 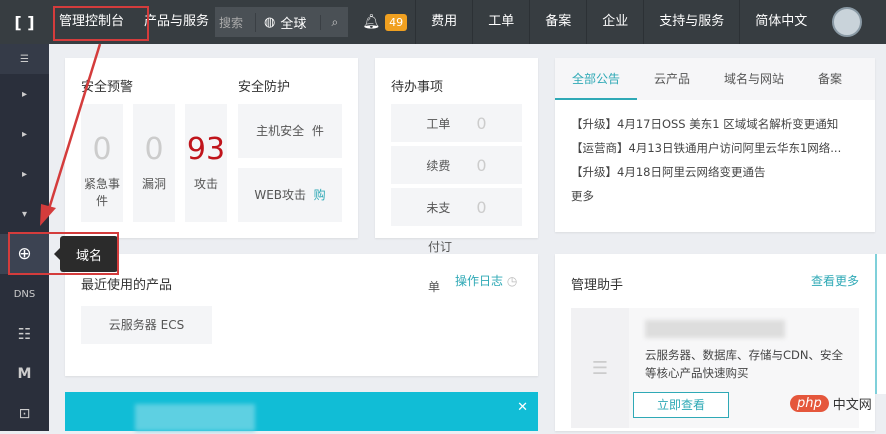 I want to click on todo-overflow-text: 单, so click(x=434, y=287).